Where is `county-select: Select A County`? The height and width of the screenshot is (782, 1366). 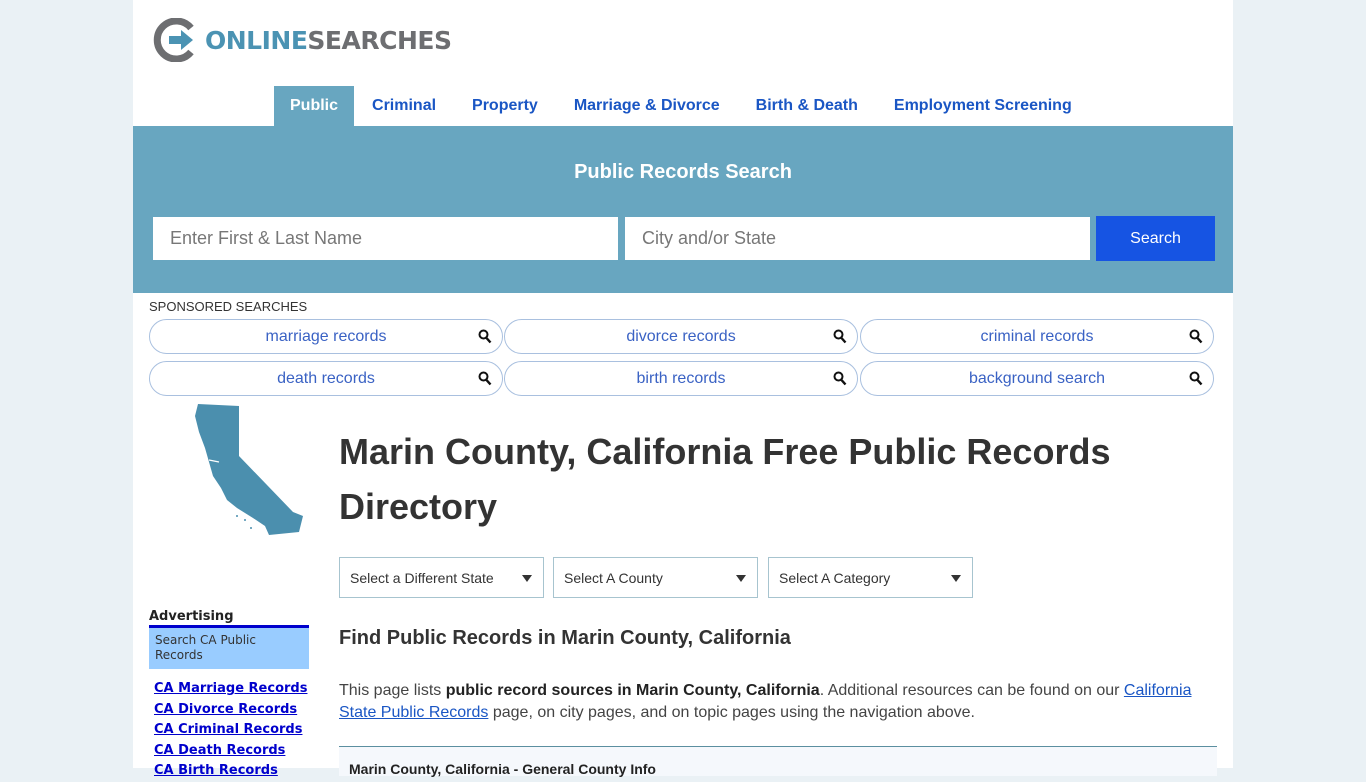
county-select: Select A County is located at coordinates (655, 577).